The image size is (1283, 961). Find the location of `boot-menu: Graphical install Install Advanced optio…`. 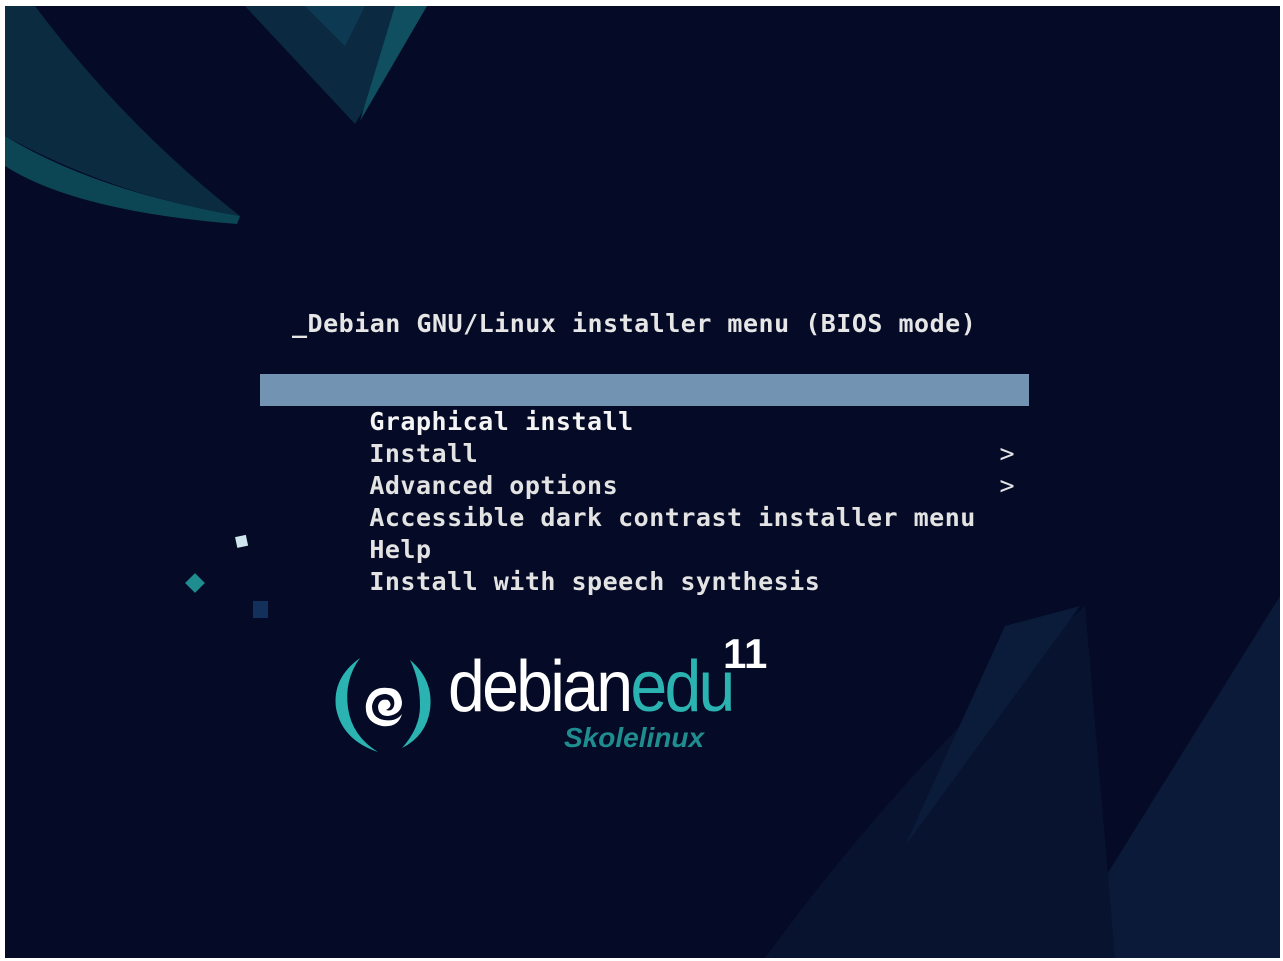

boot-menu: Graphical install Install Advanced optio… is located at coordinates (644, 485).